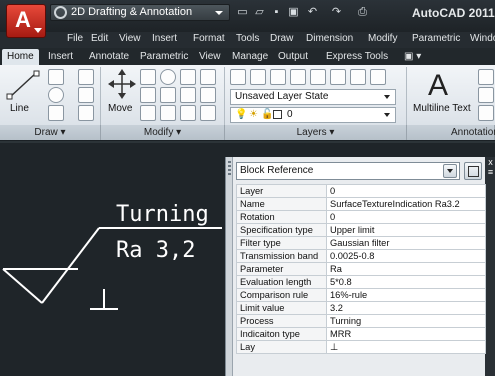  Describe the element at coordinates (406, 256) in the screenshot. I see `property-value: 0.0025-0.8` at that location.